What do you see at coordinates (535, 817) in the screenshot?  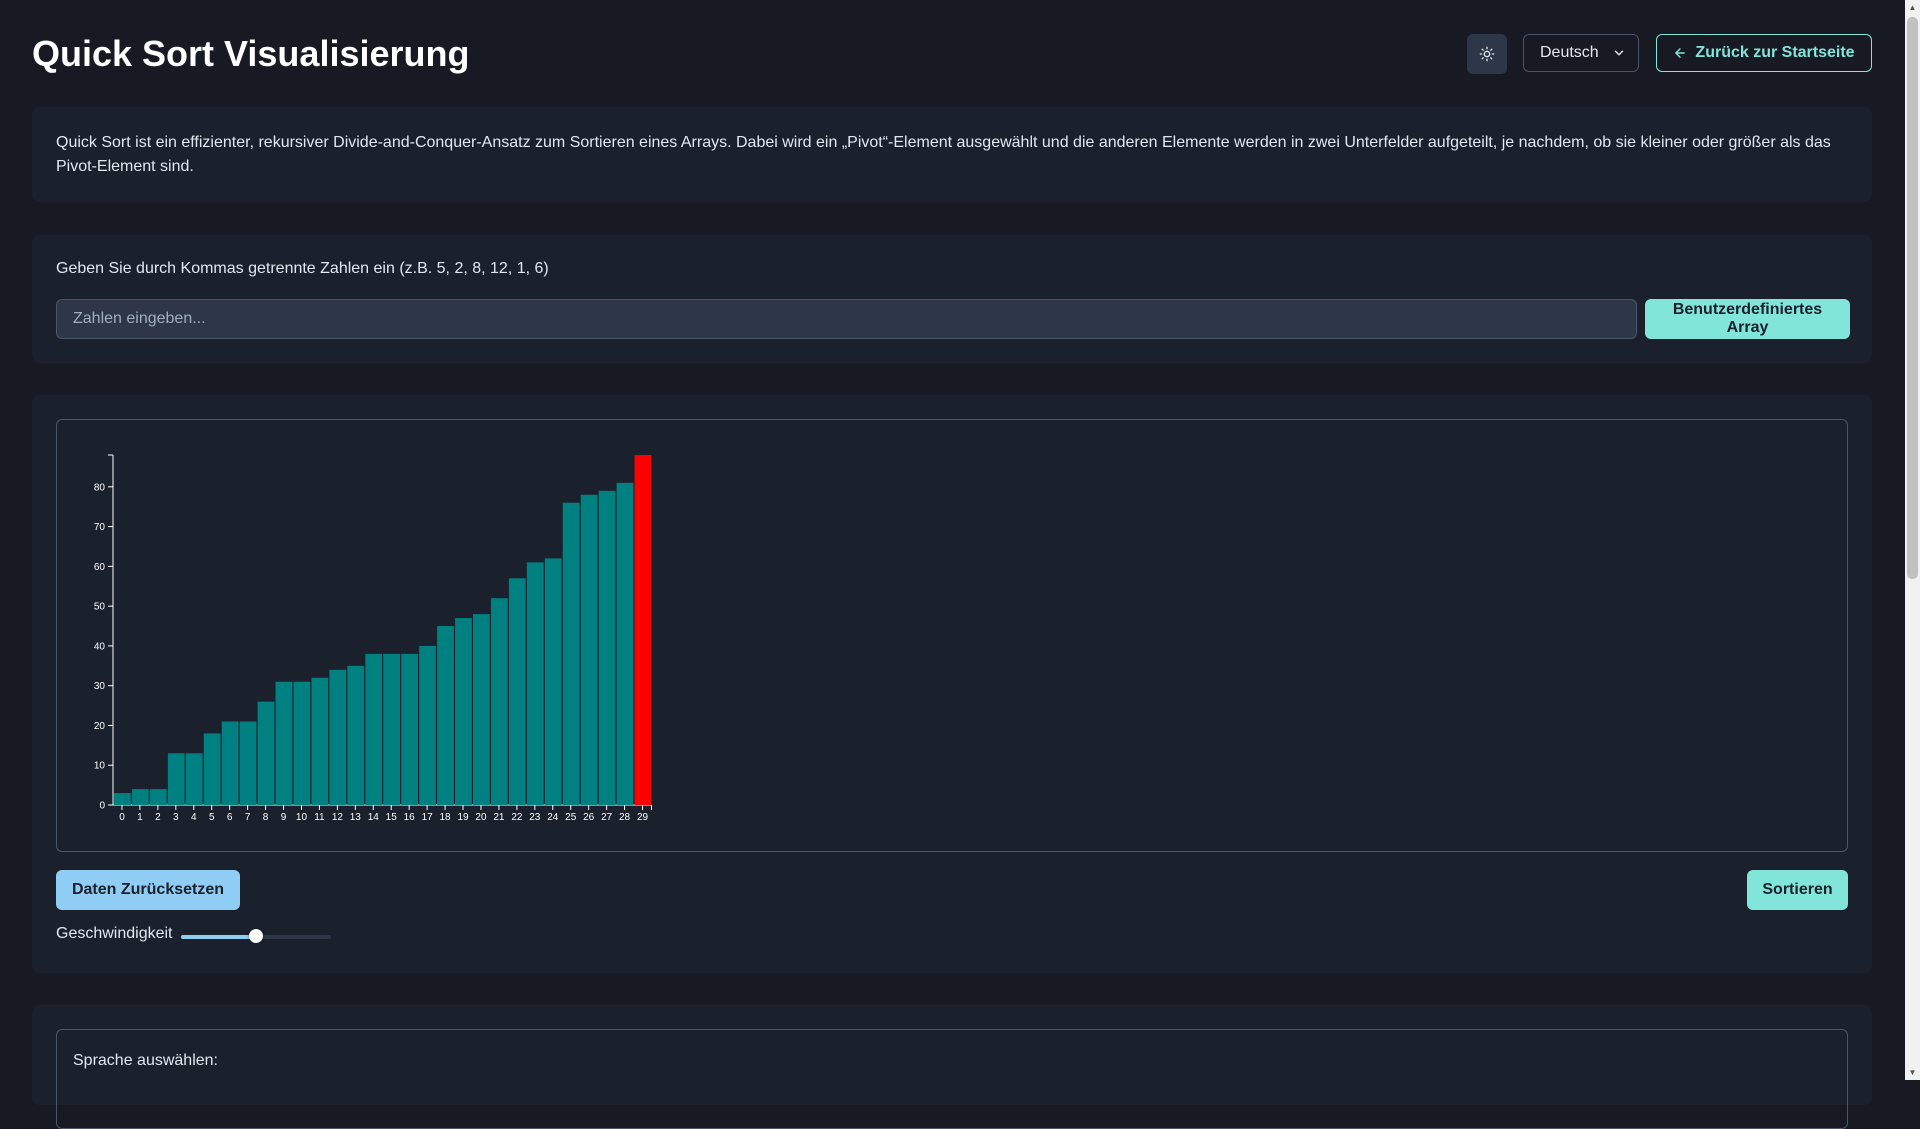 I see `x-tick-label: 23` at bounding box center [535, 817].